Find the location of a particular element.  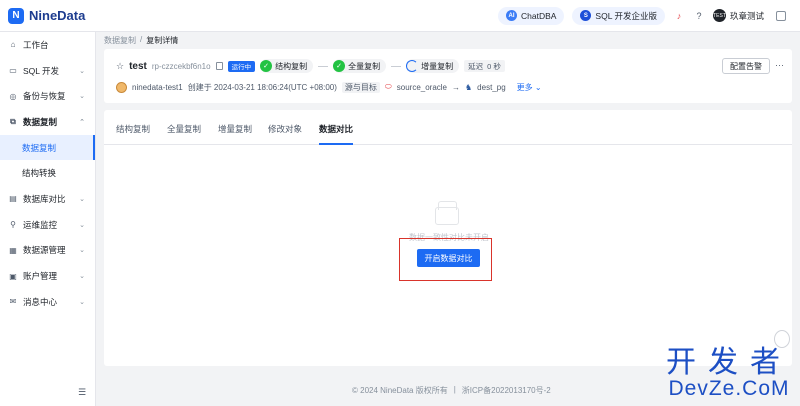

sidebar-item-backup: ◎ 备份与恢复 ⌄ is located at coordinates (47, 96).